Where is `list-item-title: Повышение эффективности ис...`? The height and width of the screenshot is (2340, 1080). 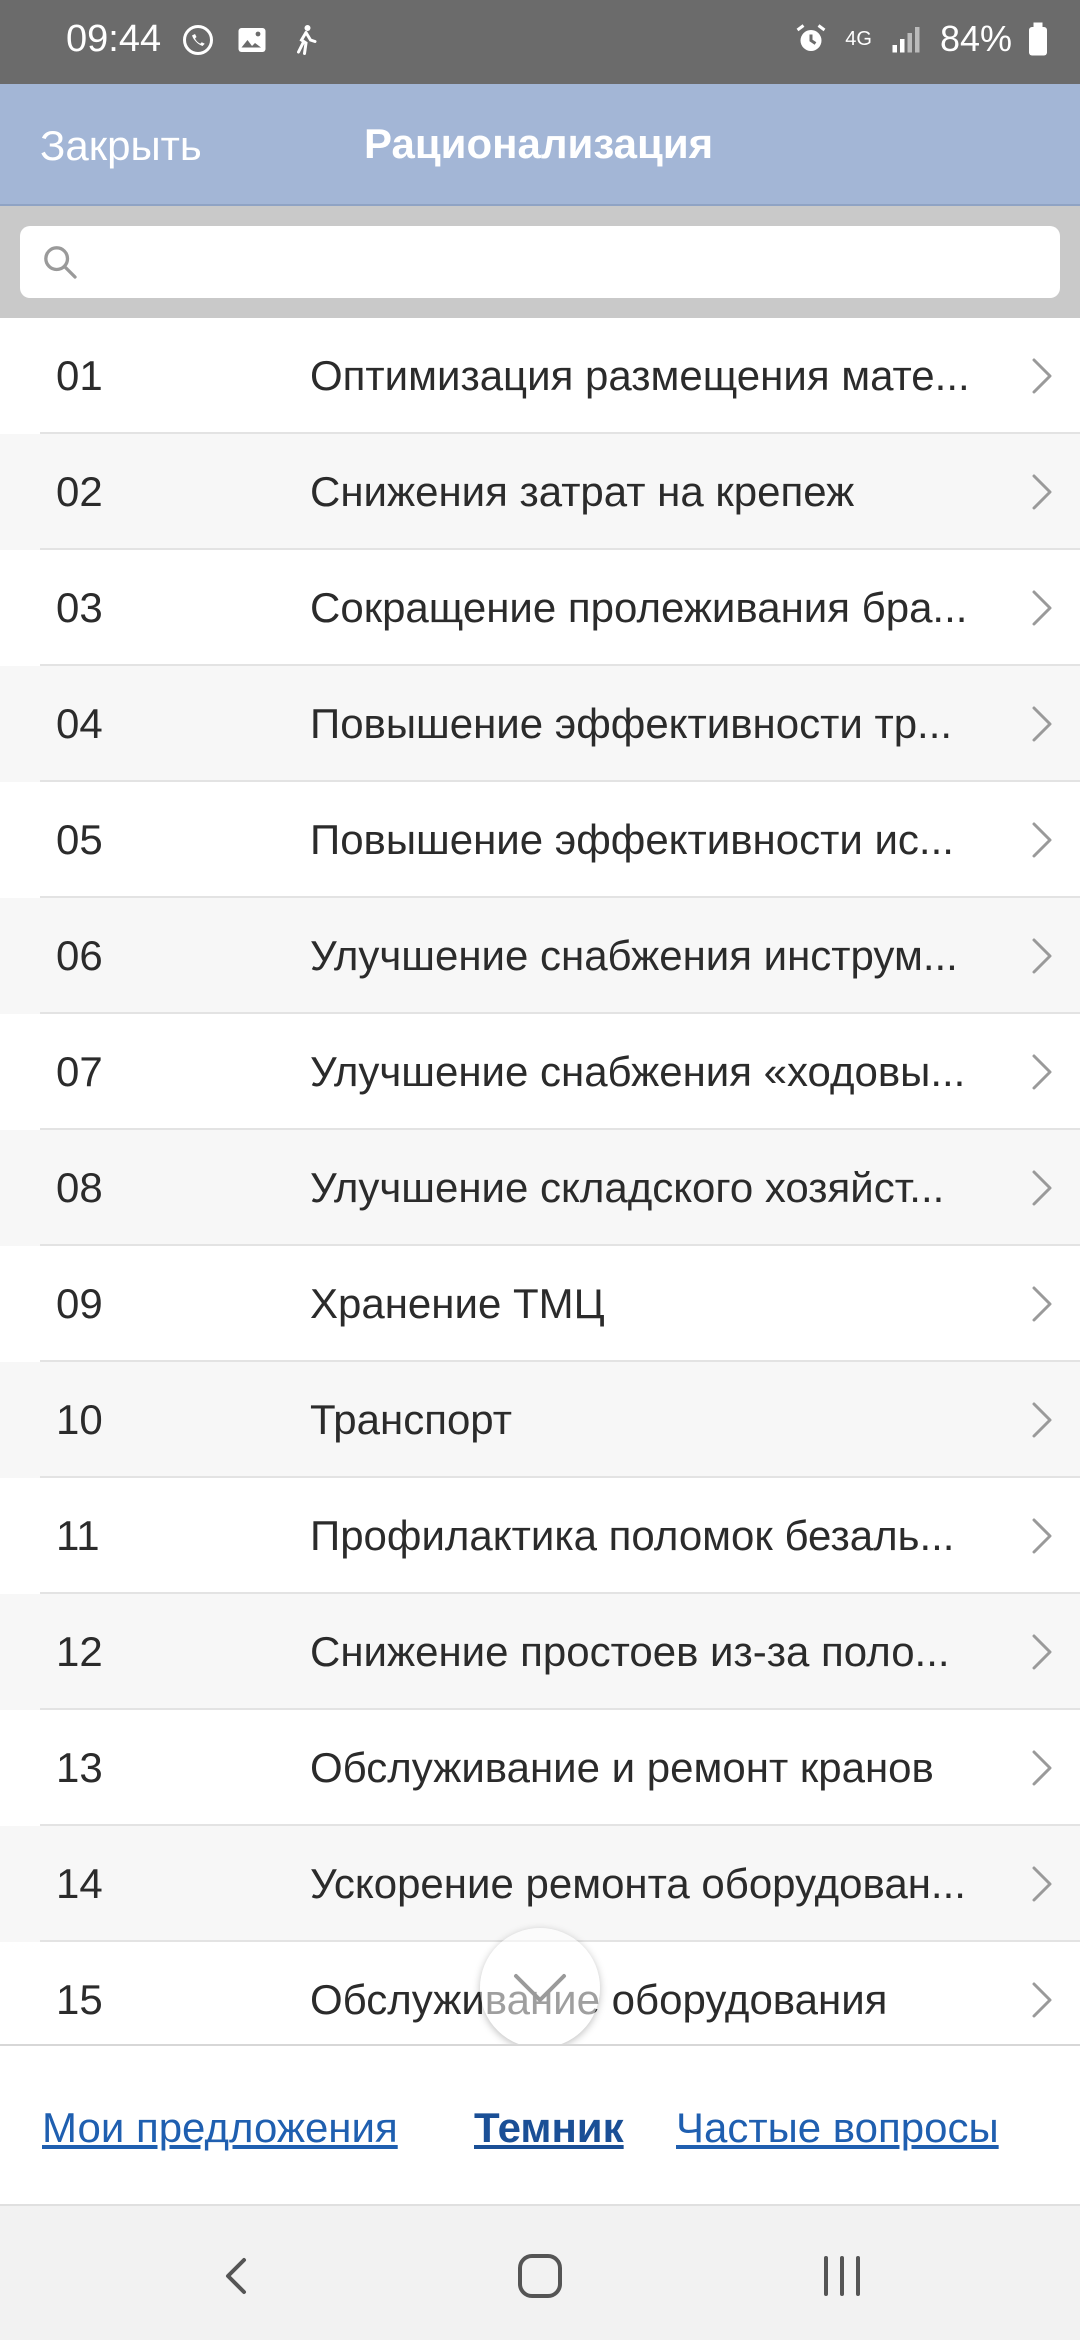
list-item-title: Повышение эффективности ис... is located at coordinates (632, 839).